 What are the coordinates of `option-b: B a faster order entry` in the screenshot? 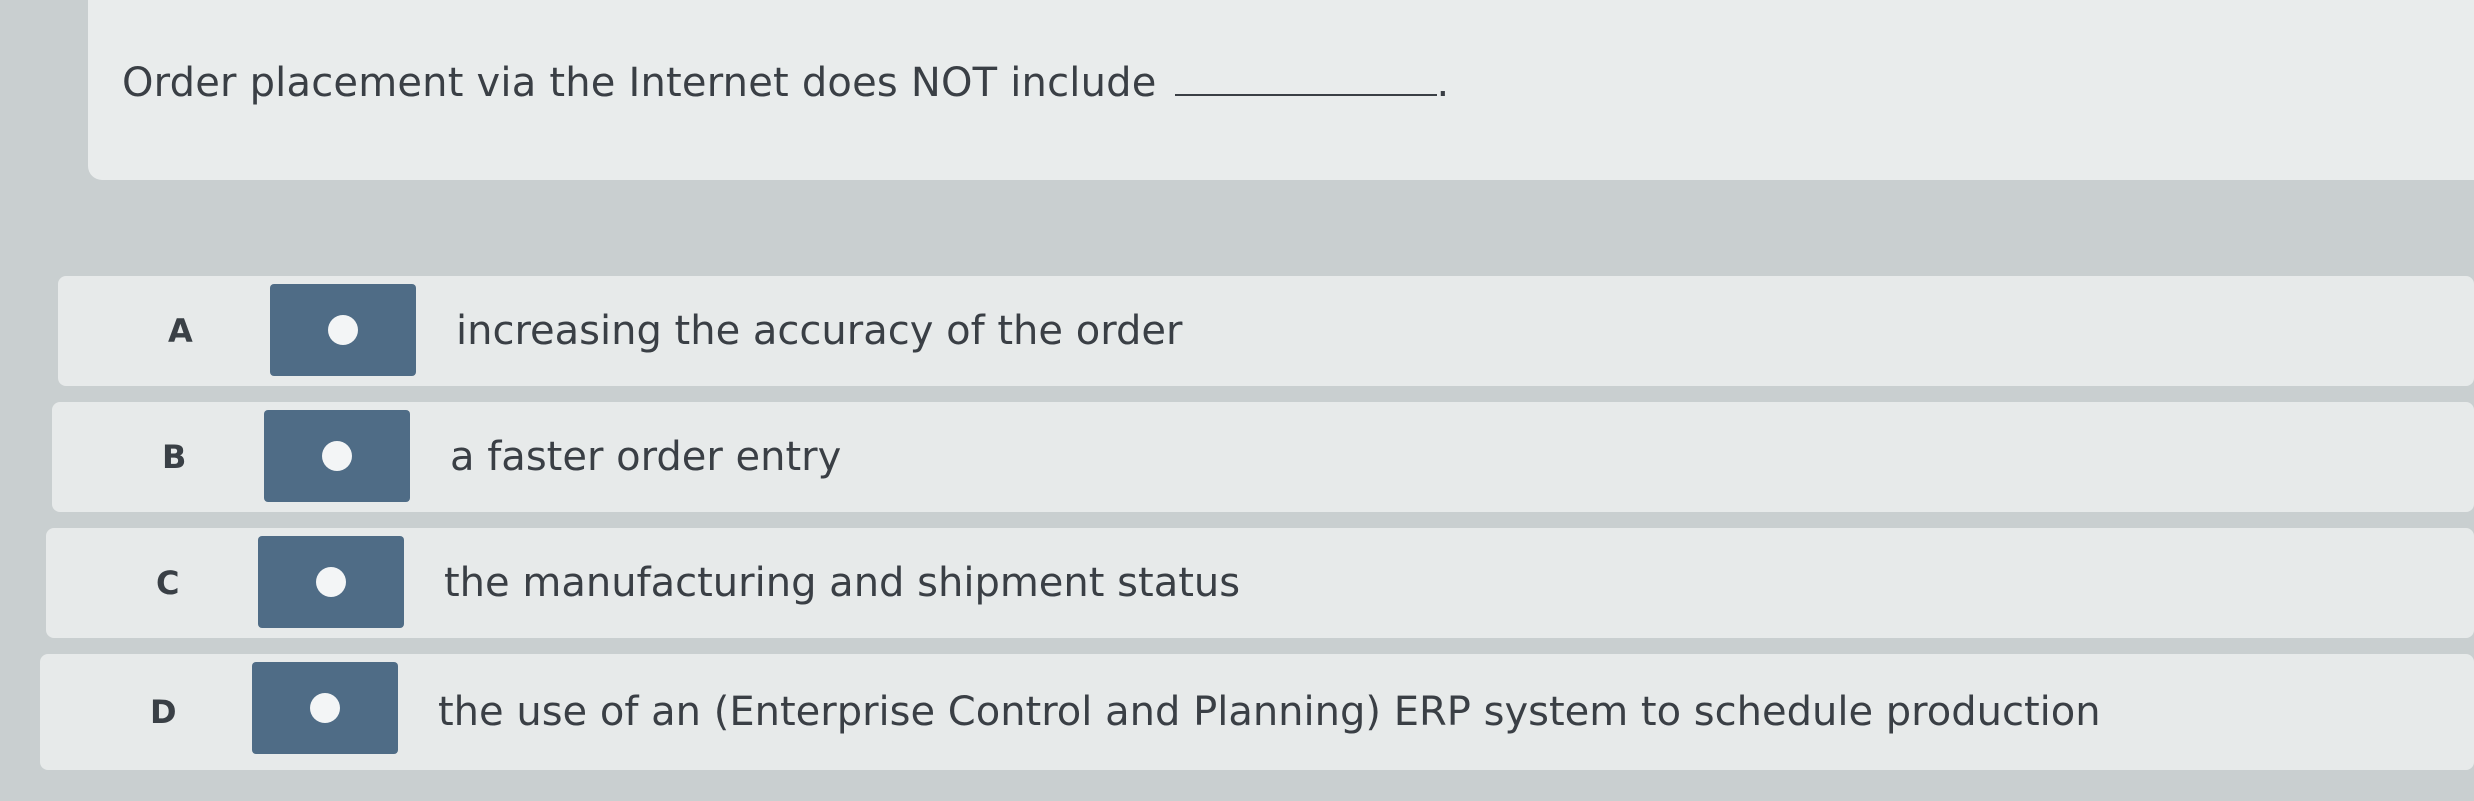 It's located at (1263, 457).